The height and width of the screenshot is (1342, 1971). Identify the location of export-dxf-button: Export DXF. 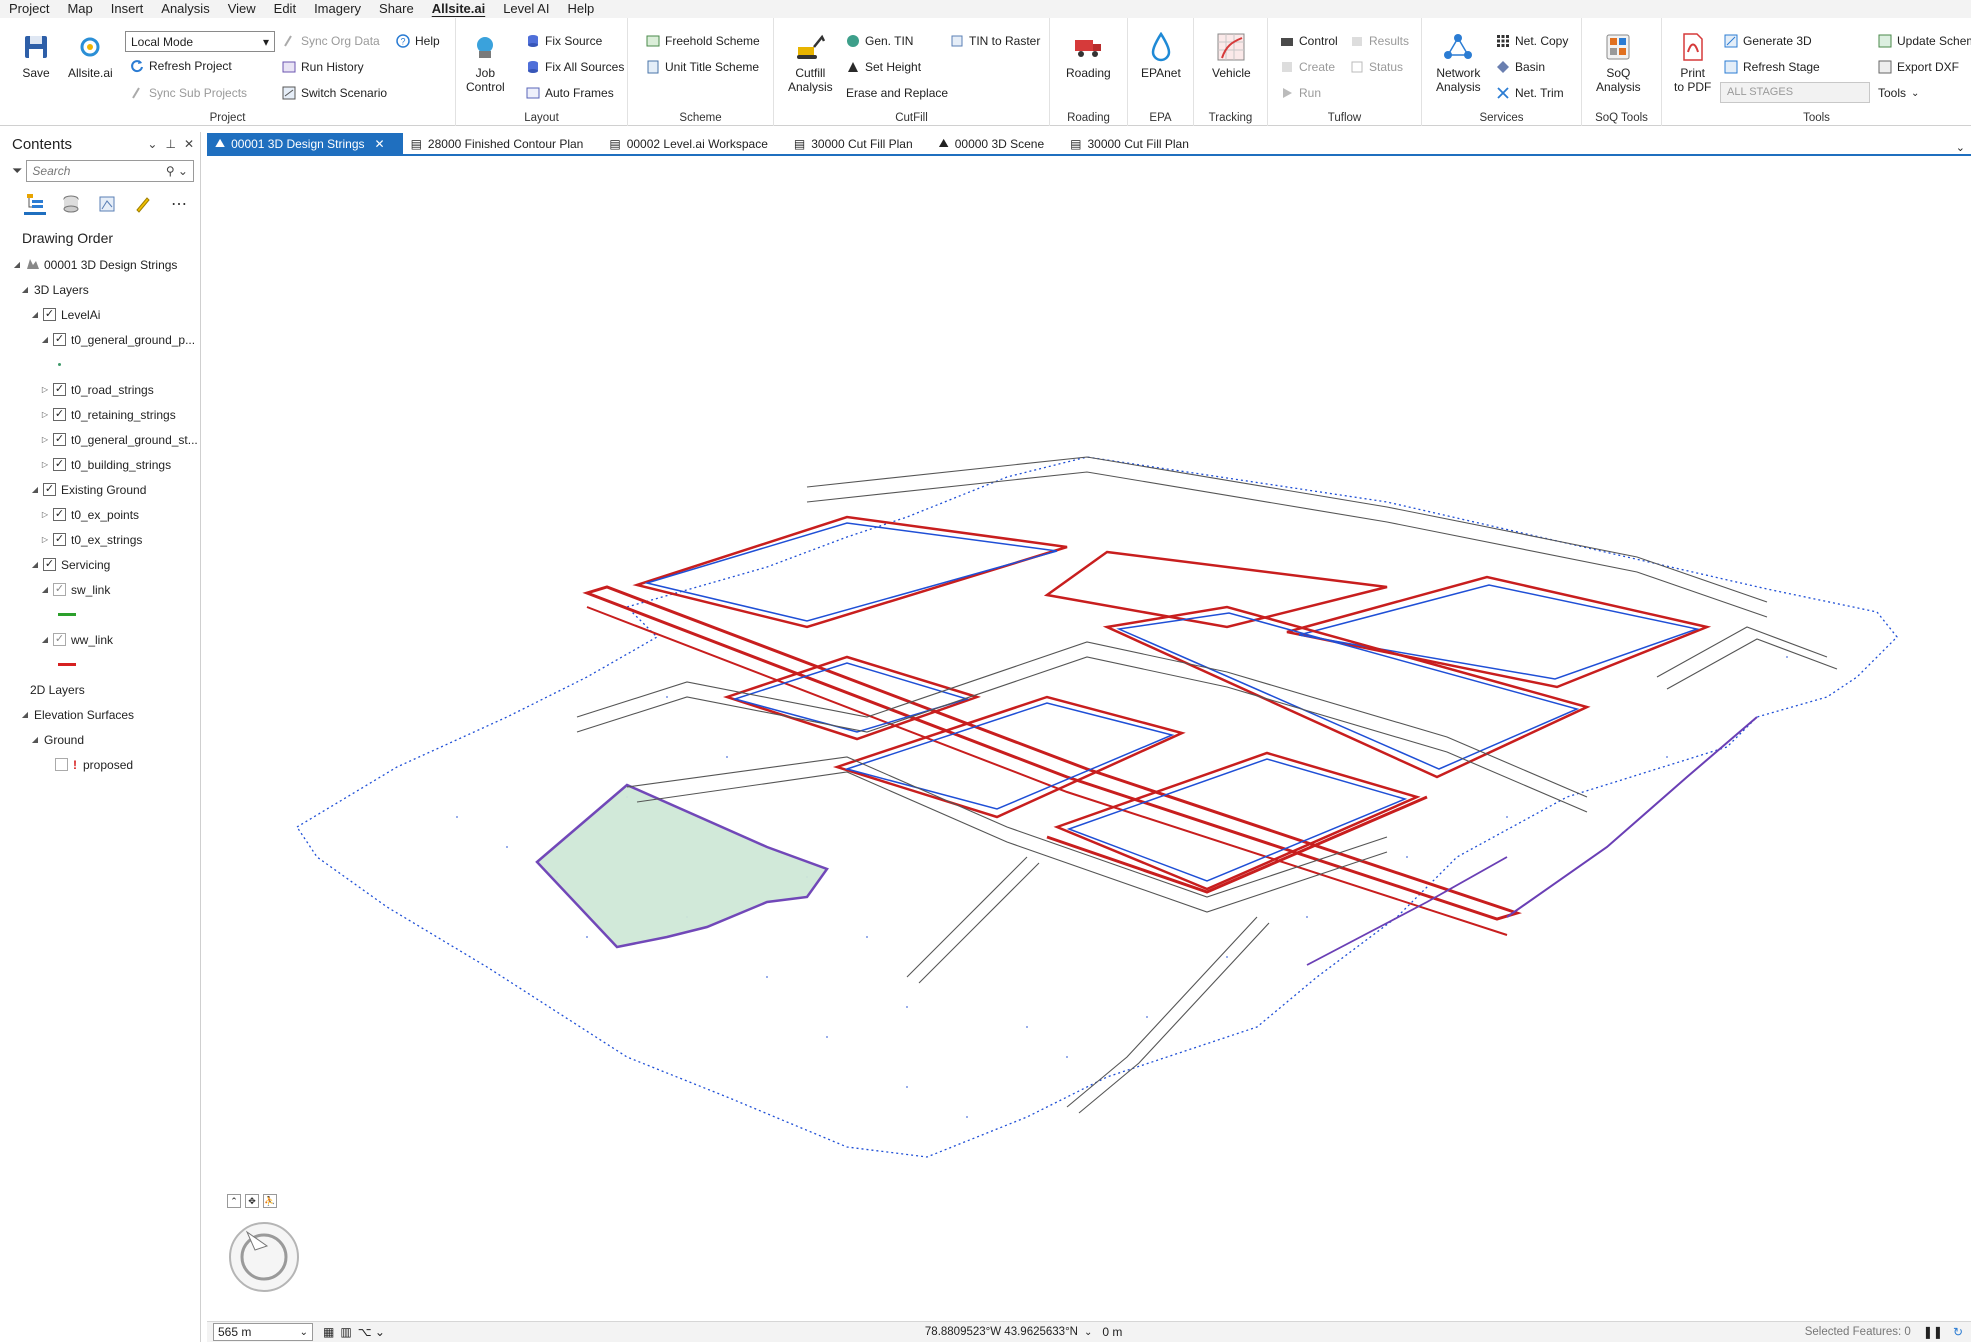
(1918, 67).